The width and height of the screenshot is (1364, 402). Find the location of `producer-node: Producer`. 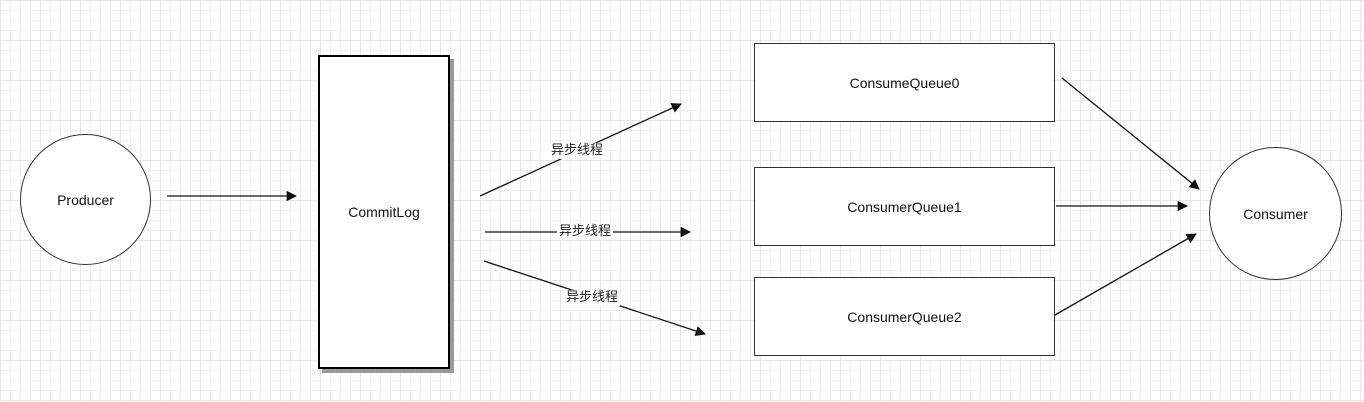

producer-node: Producer is located at coordinates (85, 199).